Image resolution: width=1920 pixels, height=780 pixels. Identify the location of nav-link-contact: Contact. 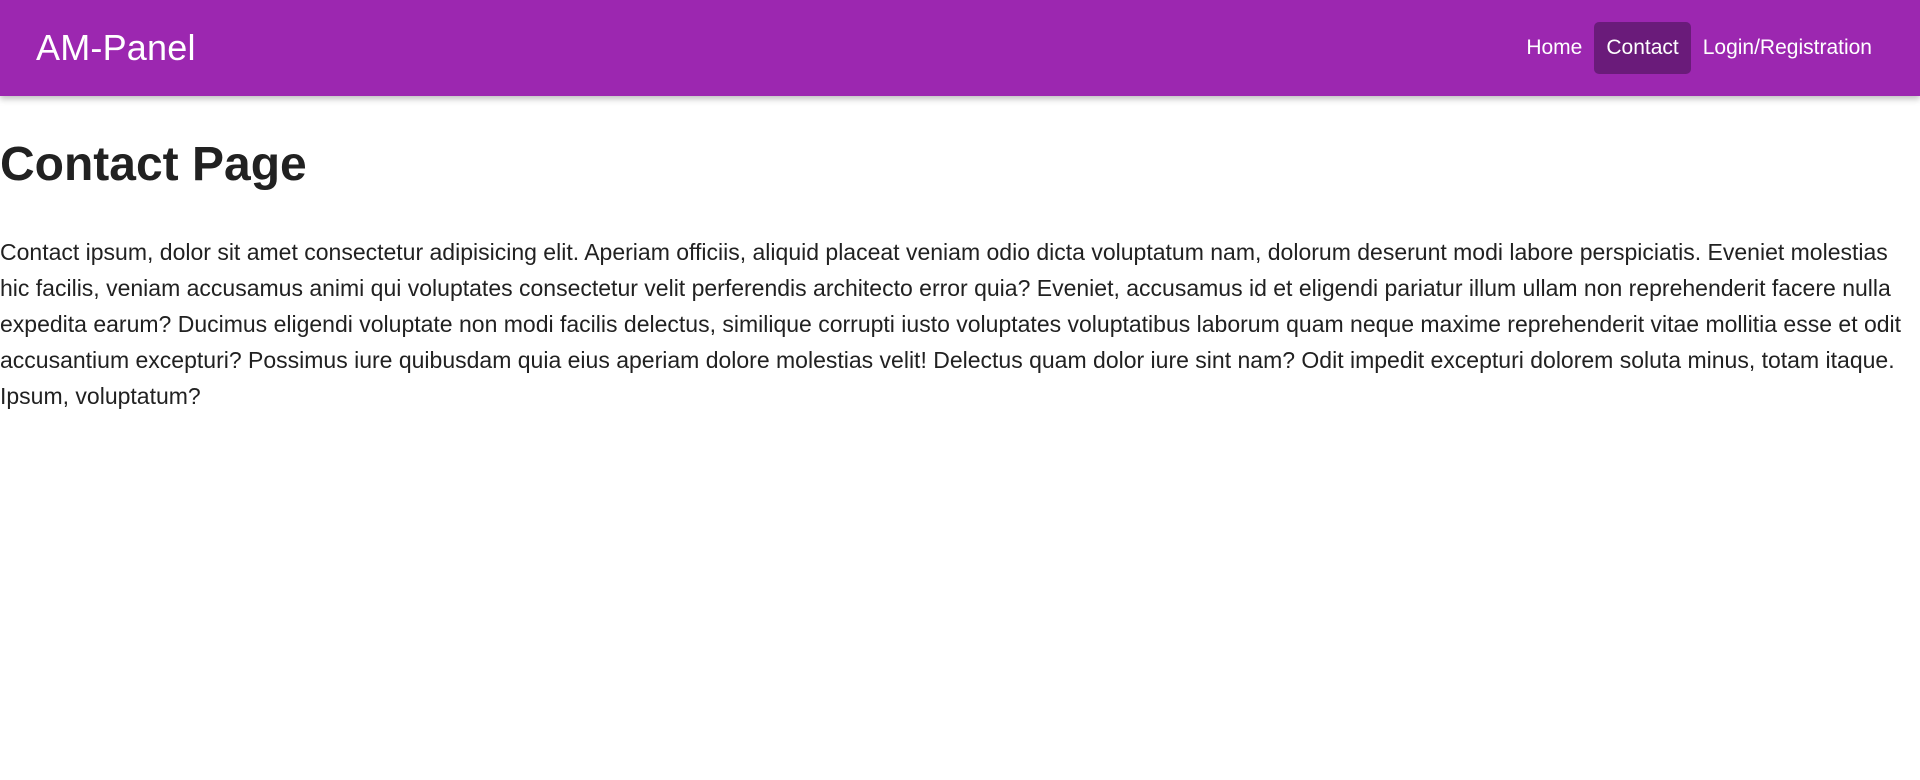
(1642, 48).